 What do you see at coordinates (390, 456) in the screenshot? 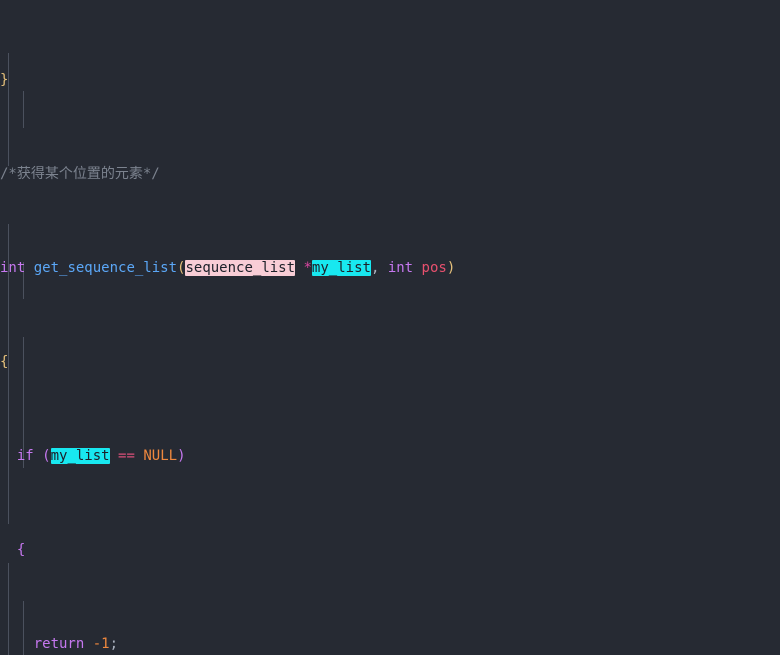
I see `code-line: if (my_list == NULL)` at bounding box center [390, 456].